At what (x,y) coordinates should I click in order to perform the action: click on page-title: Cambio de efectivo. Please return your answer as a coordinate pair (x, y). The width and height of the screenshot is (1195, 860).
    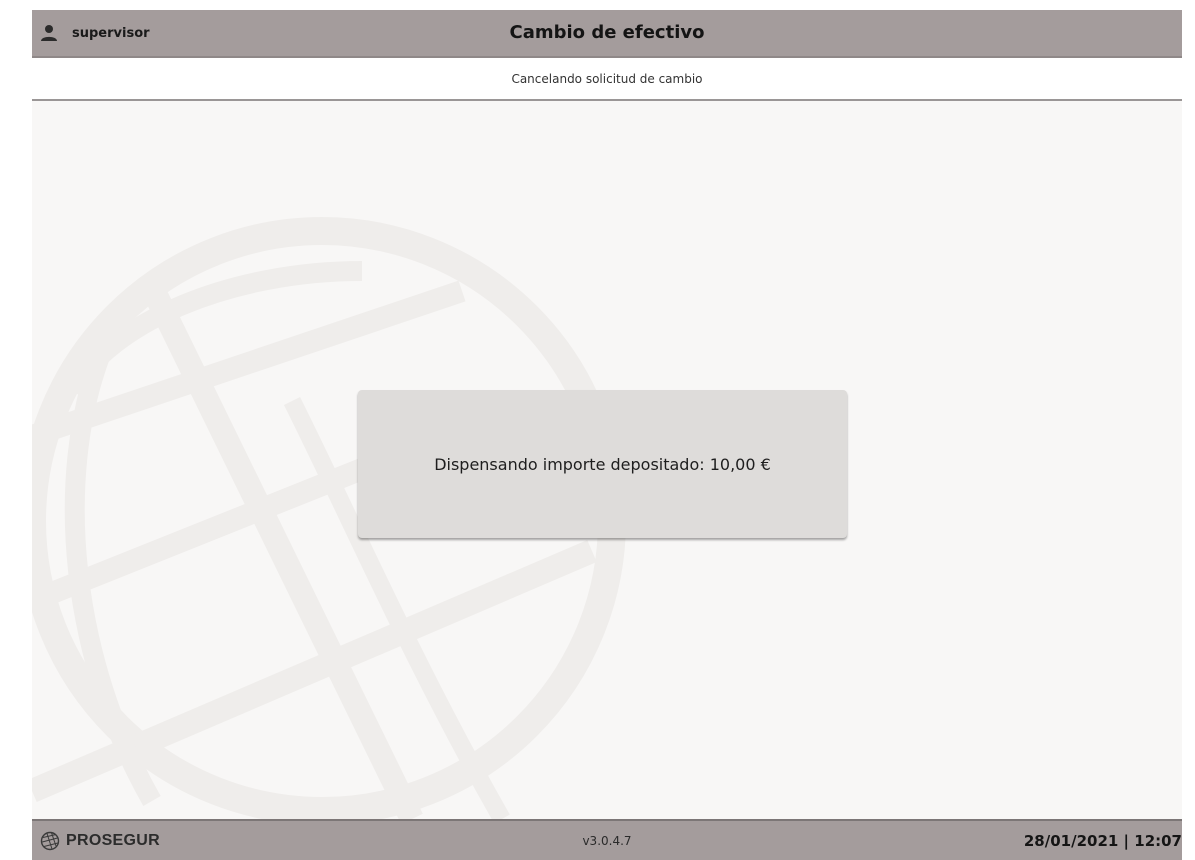
    Looking at the image, I should click on (607, 32).